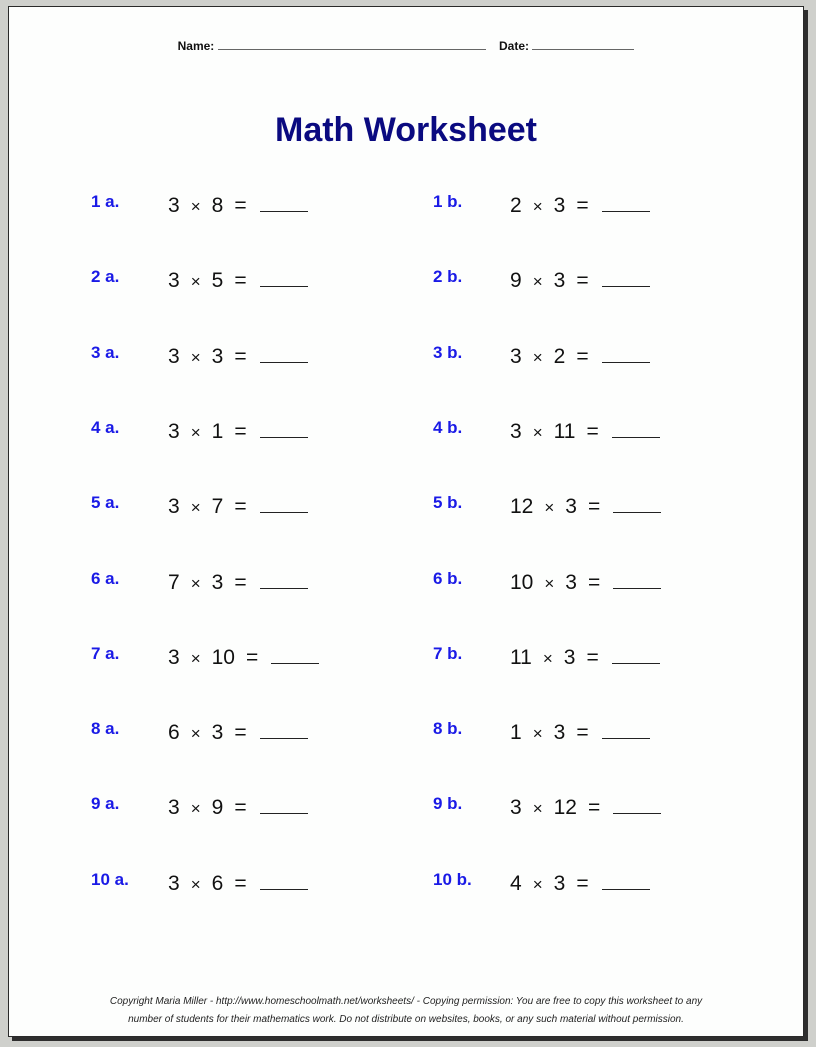  I want to click on operand-2: 9, so click(217, 808).